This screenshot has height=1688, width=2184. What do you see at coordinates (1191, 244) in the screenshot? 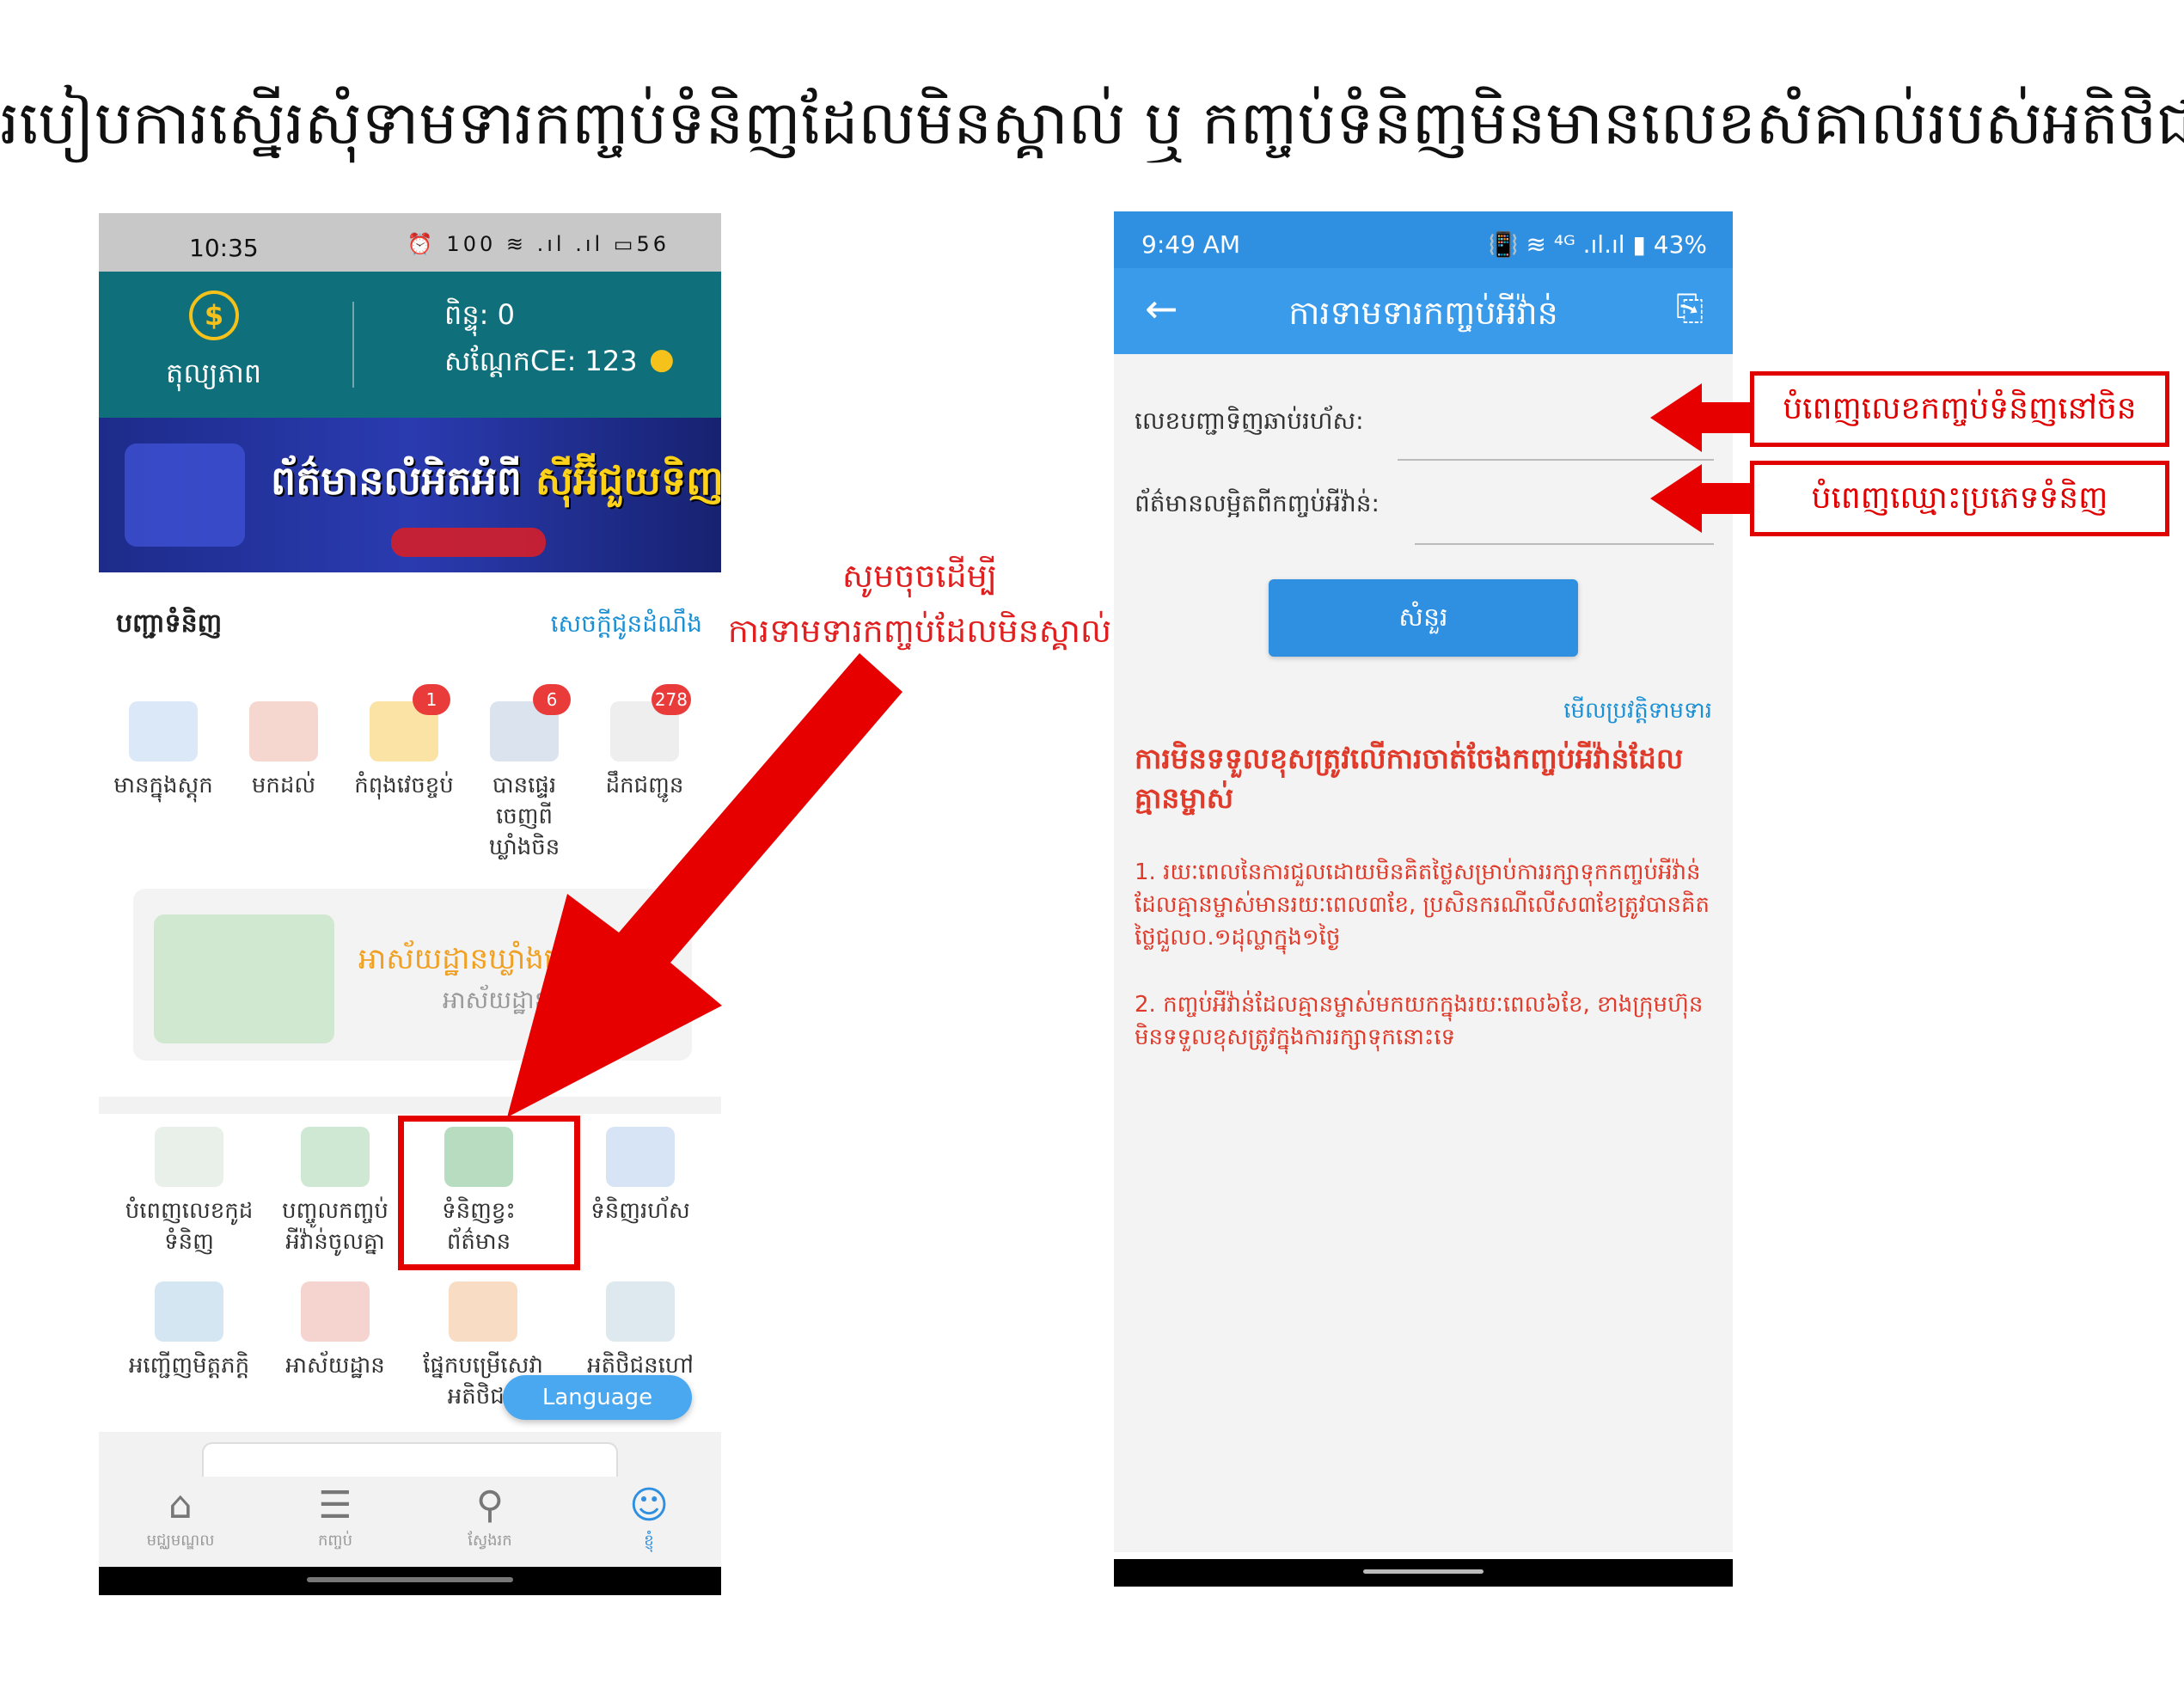
I see `status-time: 9:49 AM` at bounding box center [1191, 244].